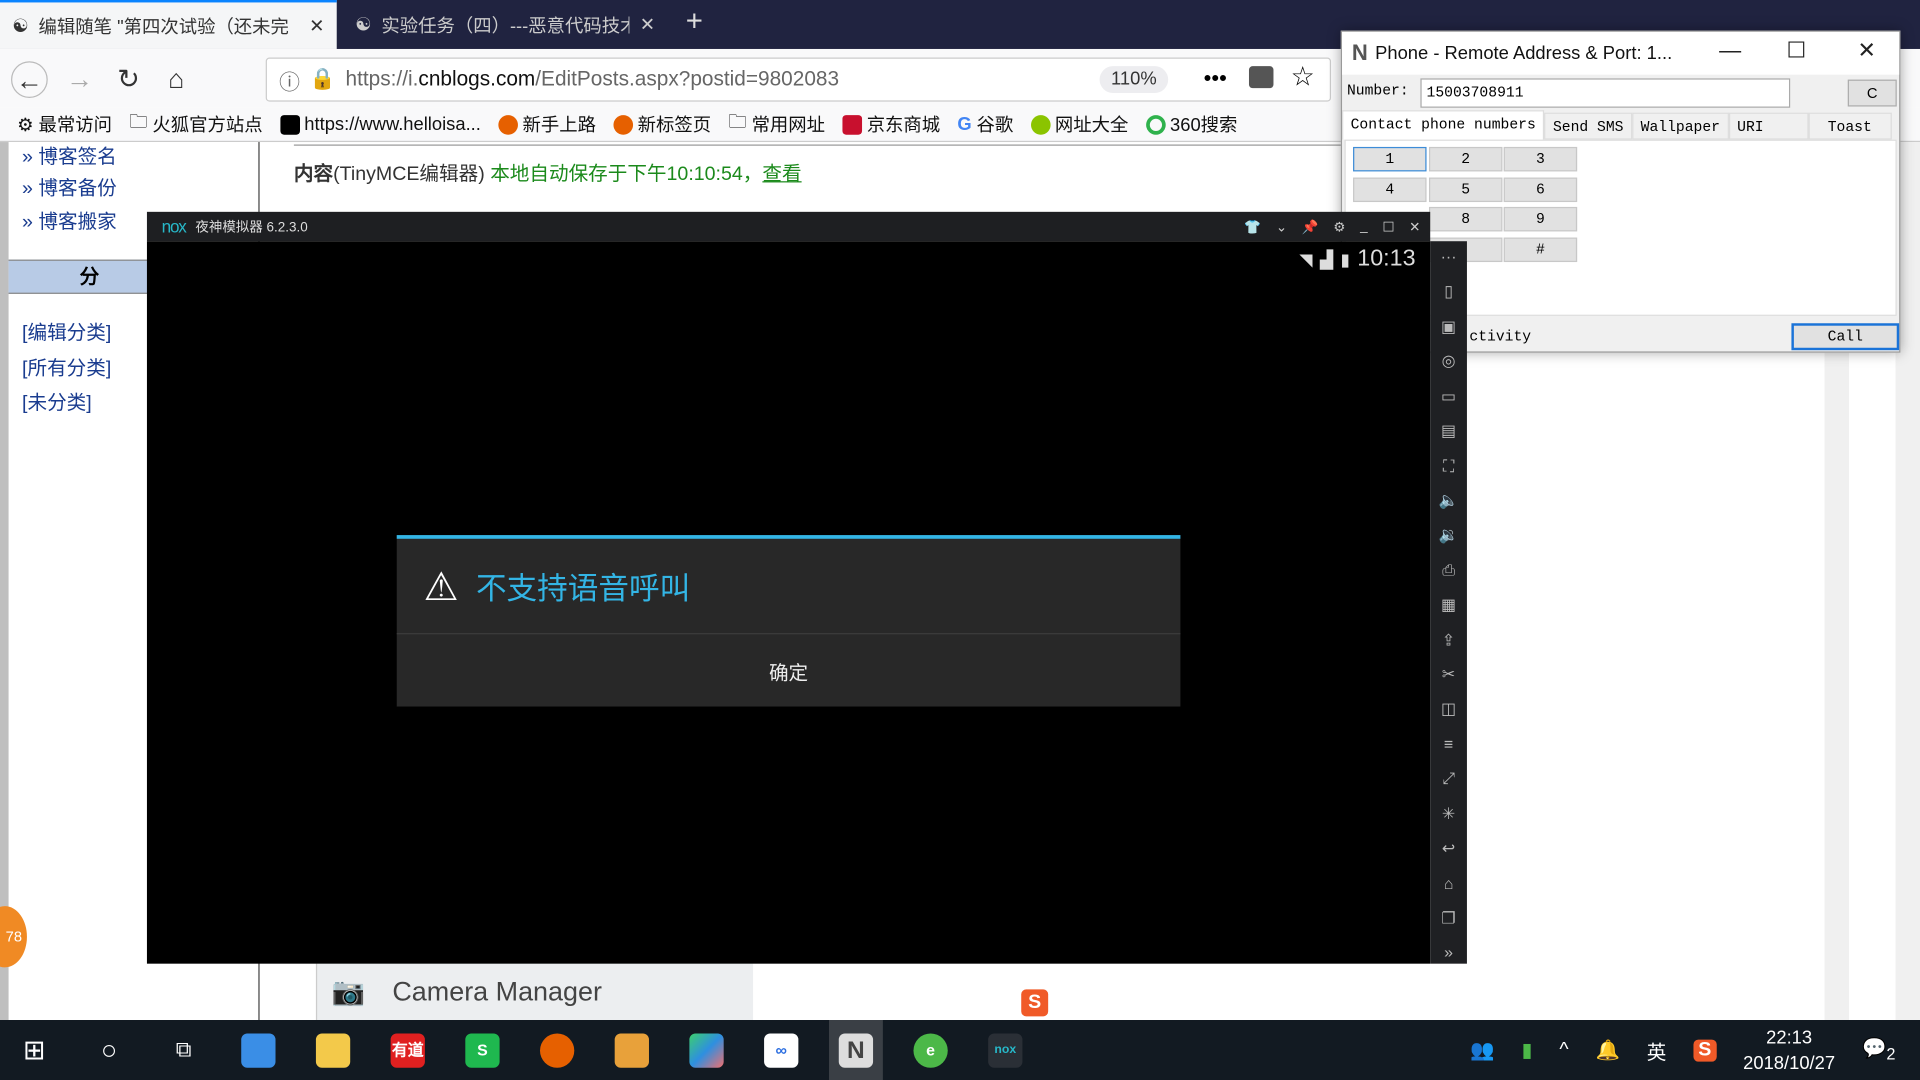  I want to click on forward-button: →, so click(79, 79).